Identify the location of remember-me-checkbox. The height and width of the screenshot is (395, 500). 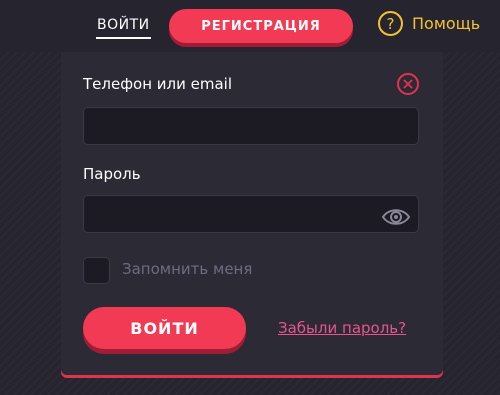
(96, 270).